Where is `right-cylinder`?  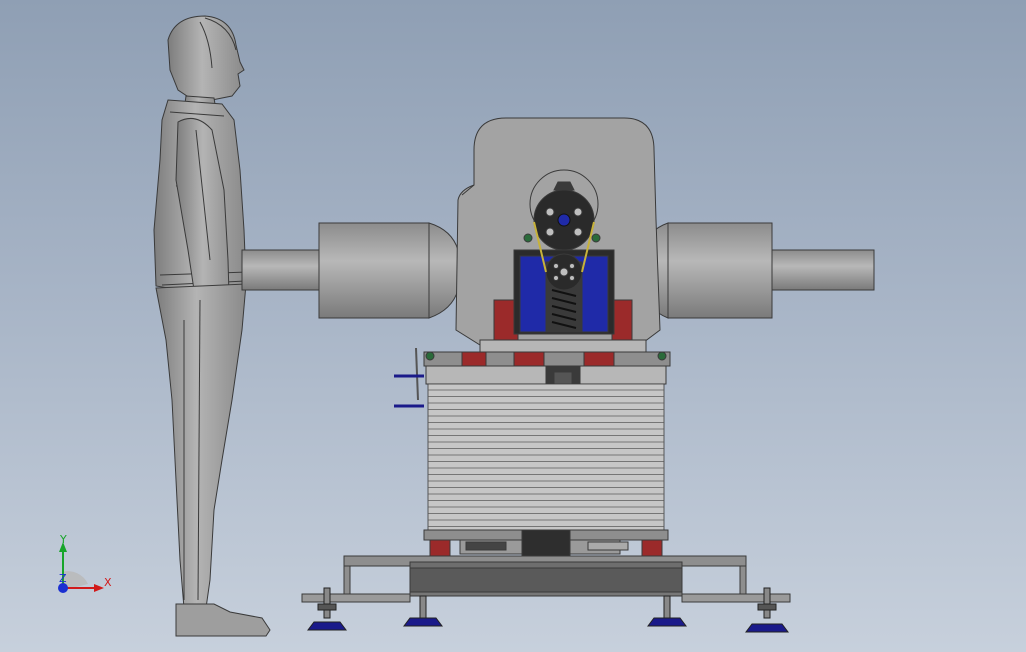 right-cylinder is located at coordinates (720, 270).